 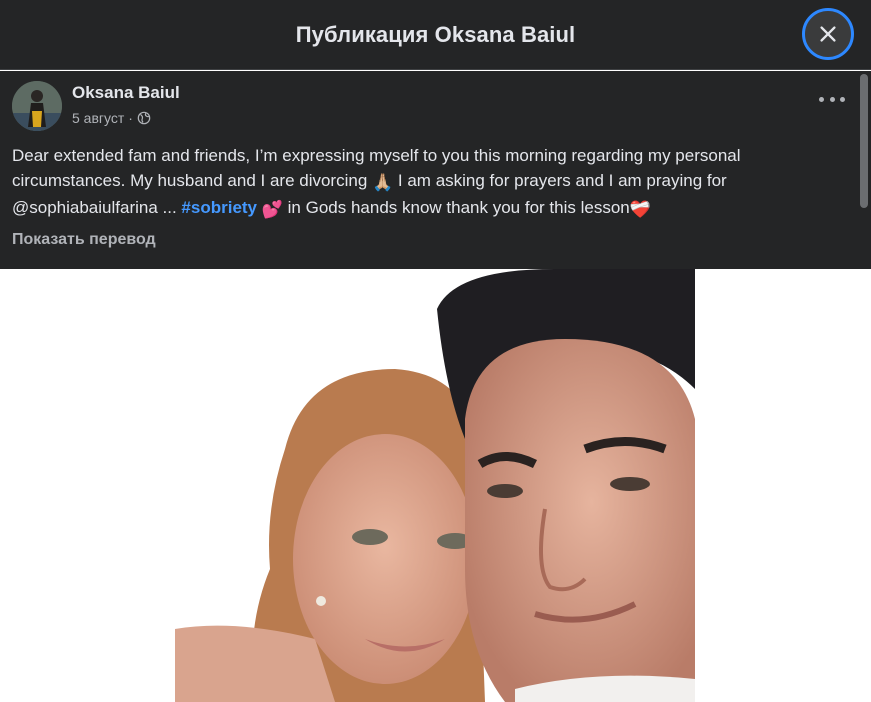 What do you see at coordinates (84, 240) in the screenshot?
I see `show-translation-link: Показать перевод` at bounding box center [84, 240].